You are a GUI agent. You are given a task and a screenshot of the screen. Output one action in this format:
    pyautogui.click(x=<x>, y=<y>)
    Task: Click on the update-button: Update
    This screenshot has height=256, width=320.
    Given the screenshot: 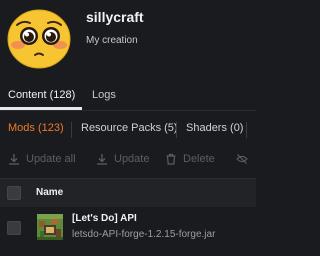 What is the action you would take?
    pyautogui.click(x=122, y=159)
    